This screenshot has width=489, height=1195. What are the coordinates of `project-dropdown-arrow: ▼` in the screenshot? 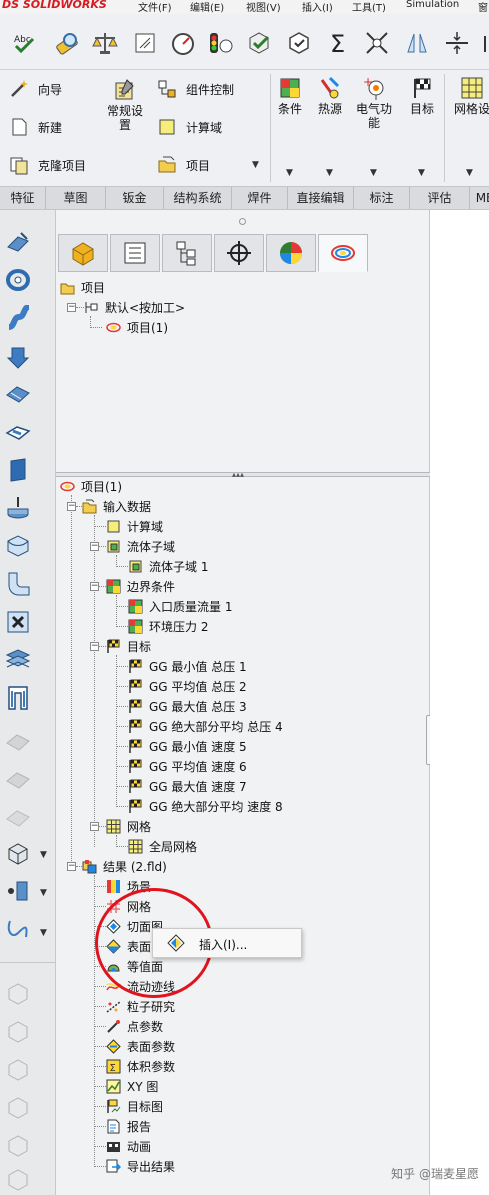 It's located at (255, 165).